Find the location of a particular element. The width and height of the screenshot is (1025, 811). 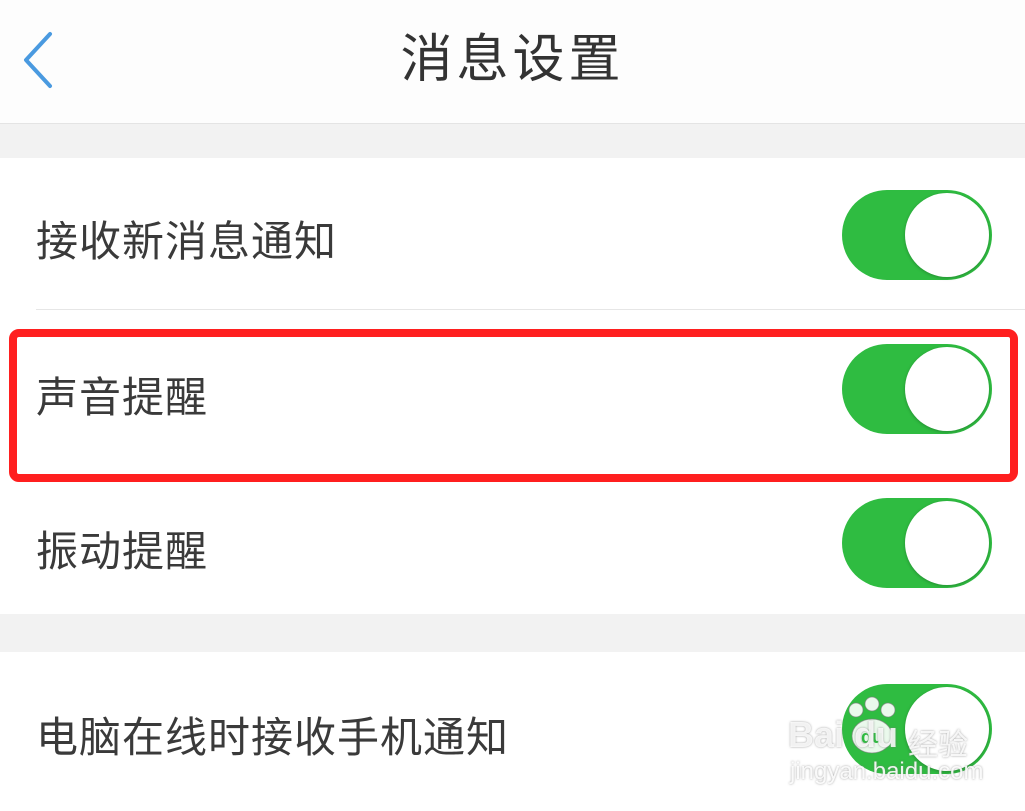

pc-online-notification-toggle is located at coordinates (917, 729).